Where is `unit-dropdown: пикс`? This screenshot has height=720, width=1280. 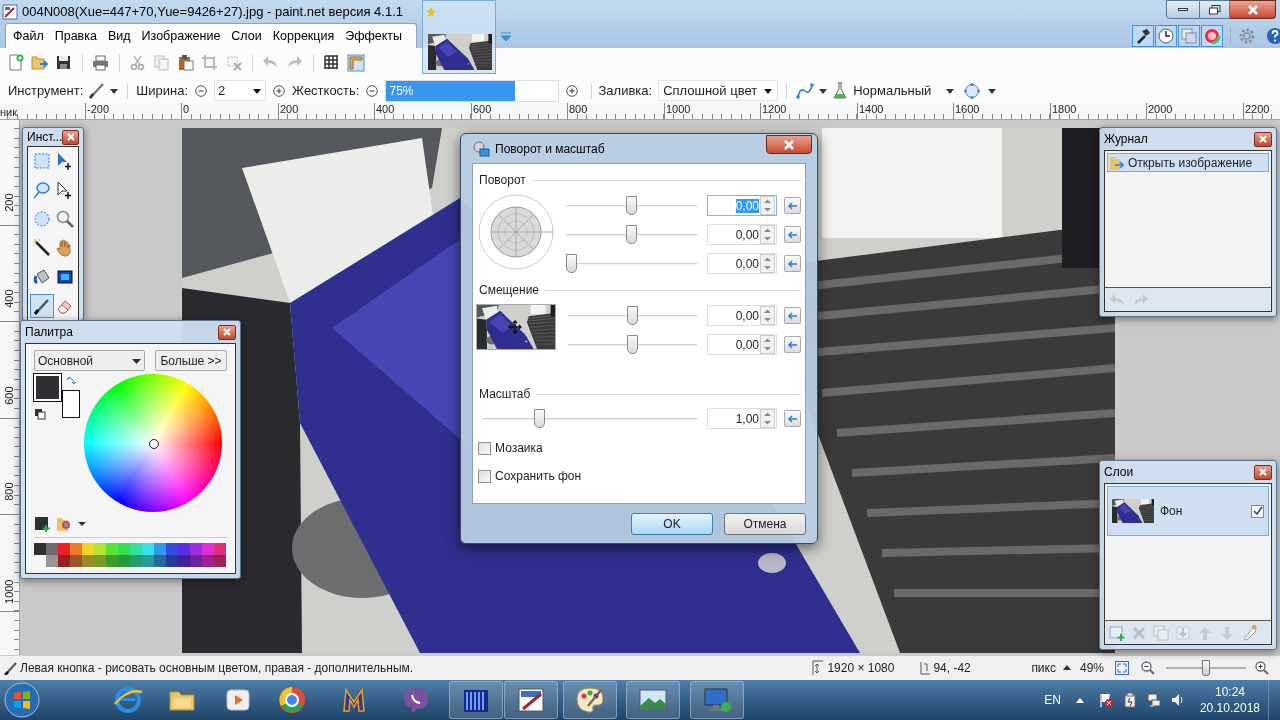 unit-dropdown: пикс is located at coordinates (1043, 668).